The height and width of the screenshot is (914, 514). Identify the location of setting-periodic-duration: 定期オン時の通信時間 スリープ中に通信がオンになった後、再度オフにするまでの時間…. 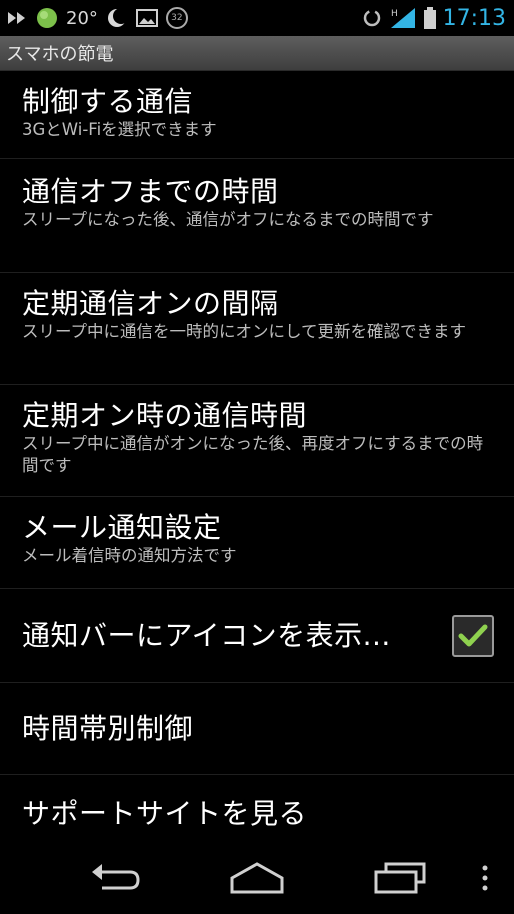
(257, 441).